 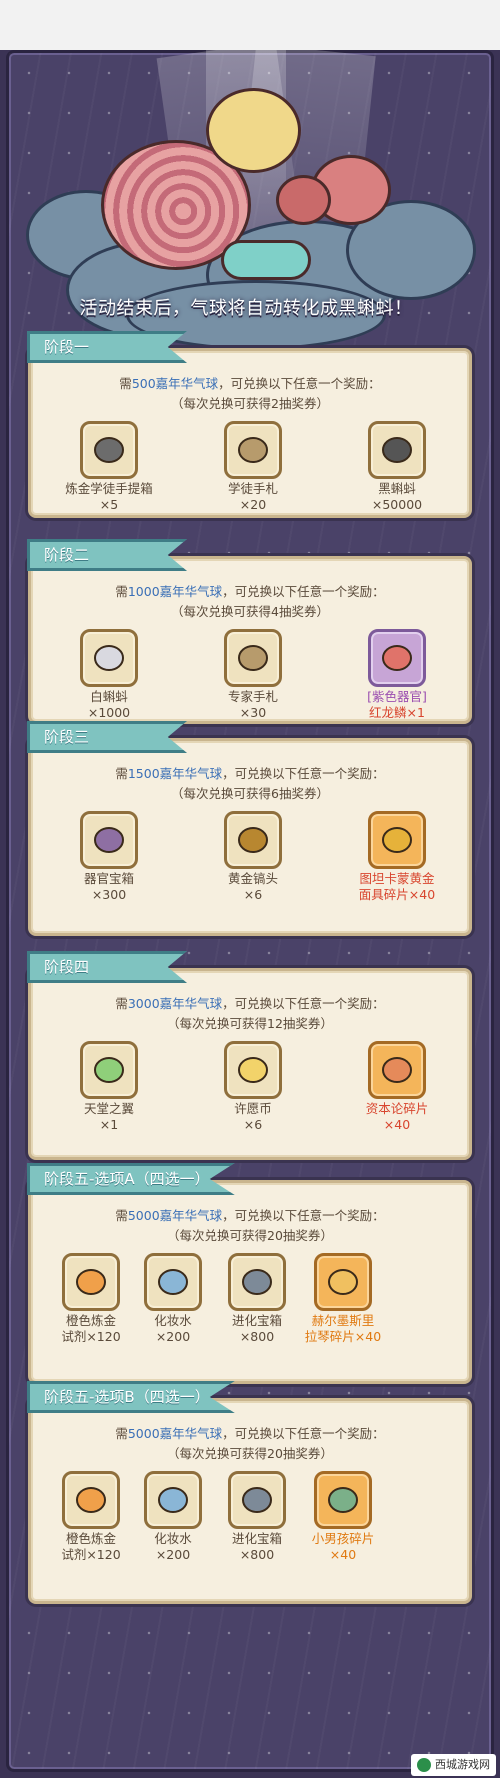 I want to click on stage-requirement: 需3000嘉年华气球，可兑换以下任意一个奖励：, so click(x=250, y=1002).